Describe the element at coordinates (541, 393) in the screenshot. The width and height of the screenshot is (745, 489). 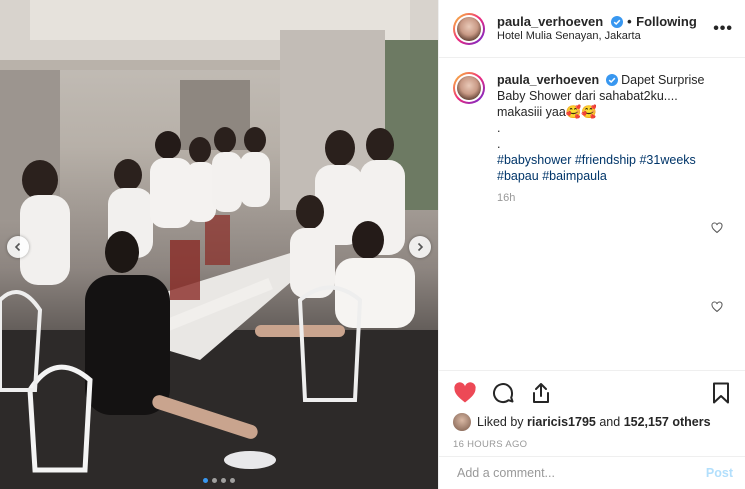
I see `share-icon` at that location.